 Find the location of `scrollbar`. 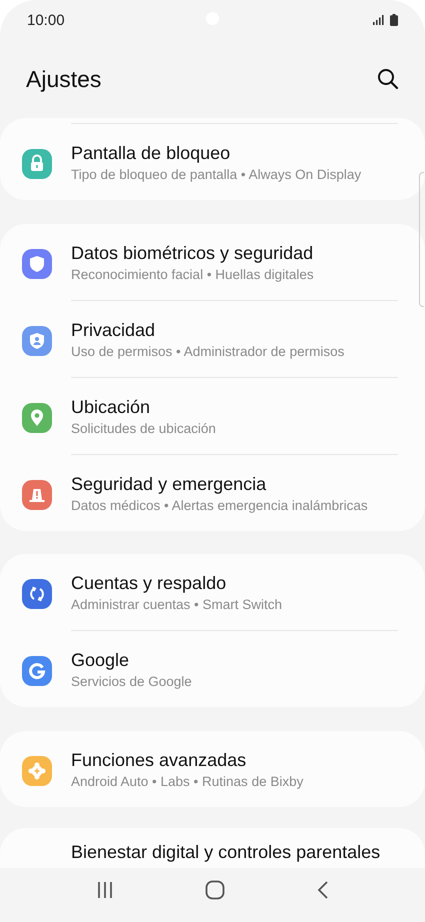

scrollbar is located at coordinates (421, 239).